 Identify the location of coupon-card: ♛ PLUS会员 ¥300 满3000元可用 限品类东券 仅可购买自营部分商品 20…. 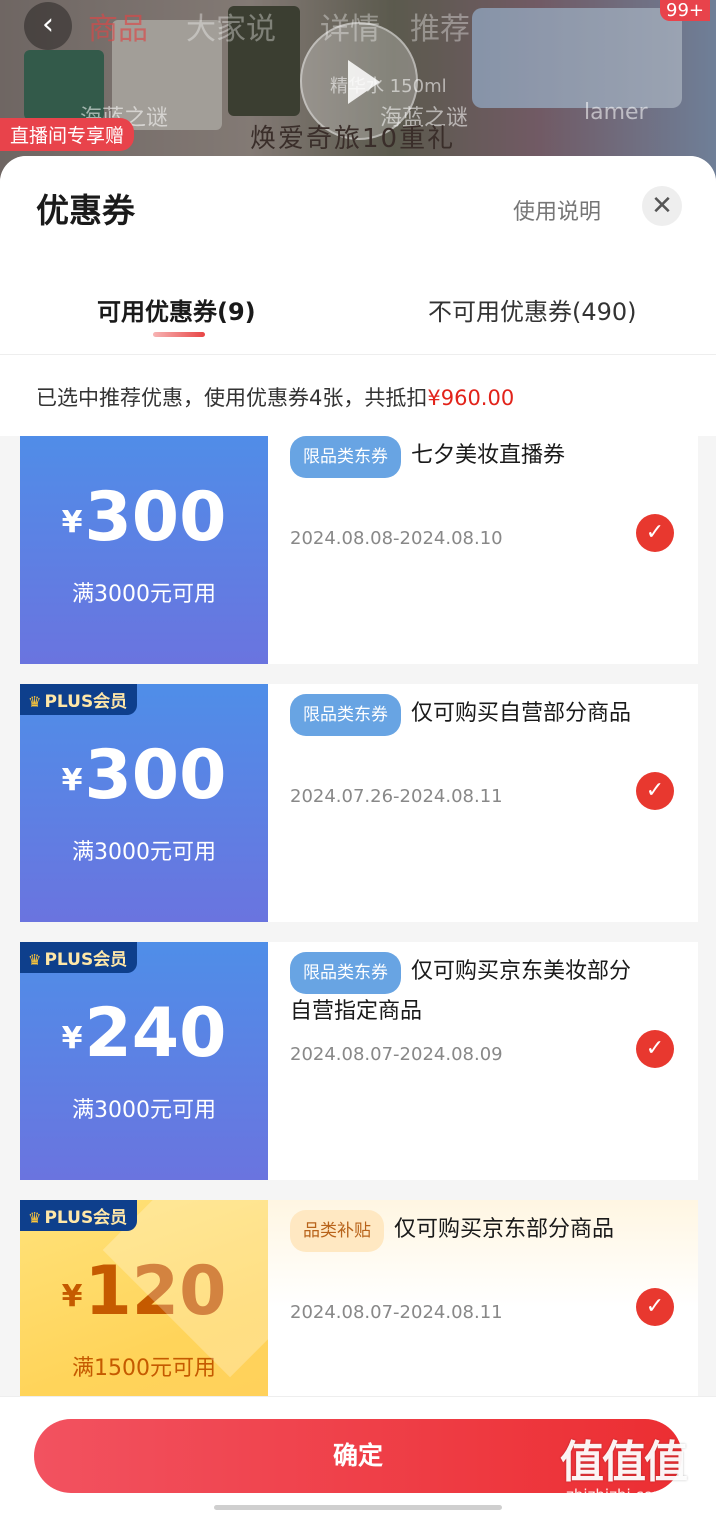
(359, 803).